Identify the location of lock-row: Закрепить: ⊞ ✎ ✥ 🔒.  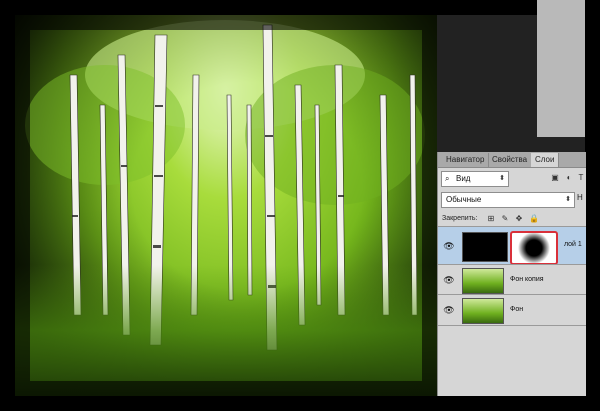
(512, 219).